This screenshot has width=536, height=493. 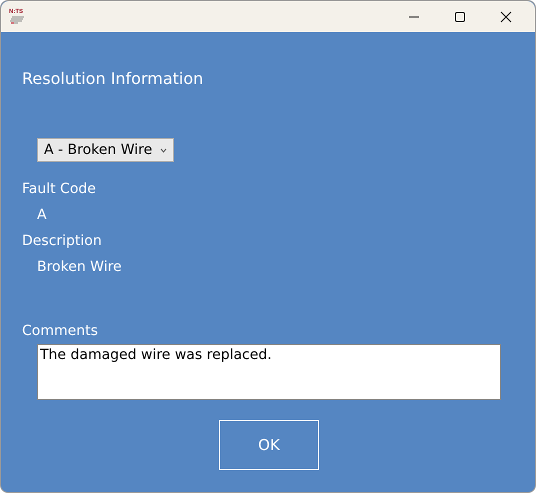 What do you see at coordinates (105, 150) in the screenshot?
I see `fault-dropdown: A - Broken Wire` at bounding box center [105, 150].